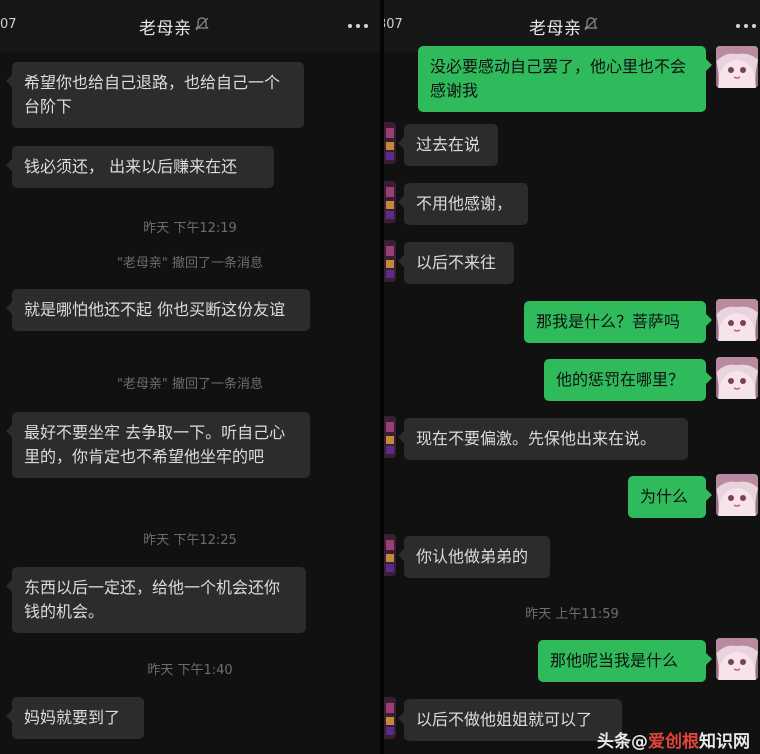  I want to click on unread-count: 07, so click(8, 24).